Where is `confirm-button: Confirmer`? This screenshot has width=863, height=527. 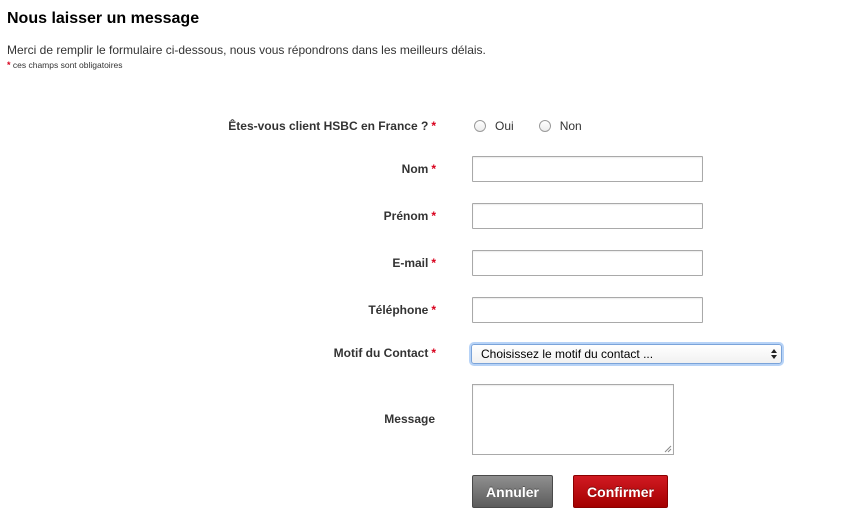
confirm-button: Confirmer is located at coordinates (620, 491).